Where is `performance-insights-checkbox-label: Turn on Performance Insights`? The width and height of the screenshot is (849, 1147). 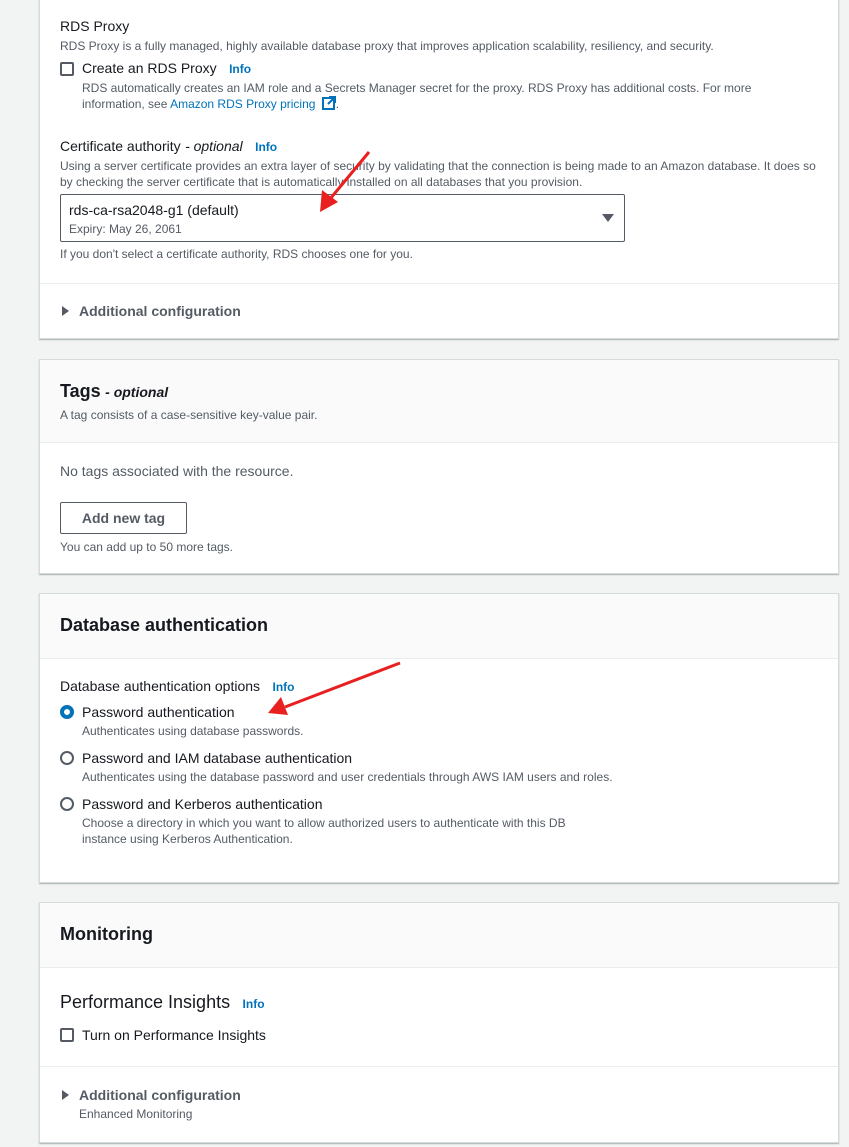
performance-insights-checkbox-label: Turn on Performance Insights is located at coordinates (174, 1035).